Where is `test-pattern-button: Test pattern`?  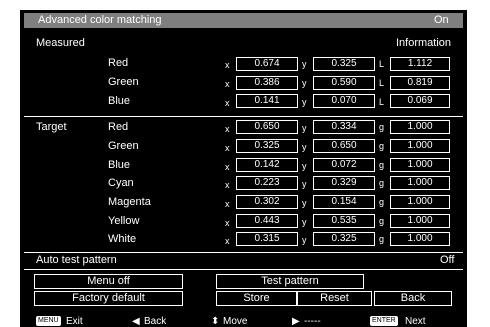 test-pattern-button: Test pattern is located at coordinates (290, 281).